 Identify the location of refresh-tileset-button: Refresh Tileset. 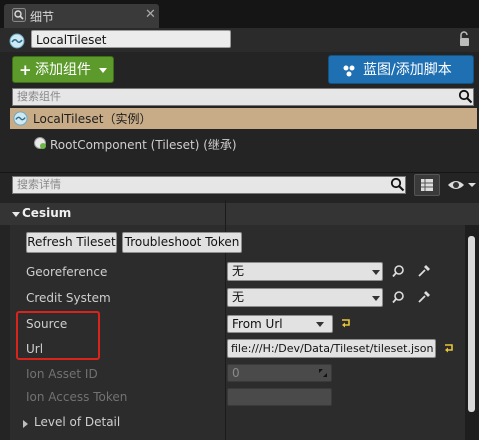
(71, 242).